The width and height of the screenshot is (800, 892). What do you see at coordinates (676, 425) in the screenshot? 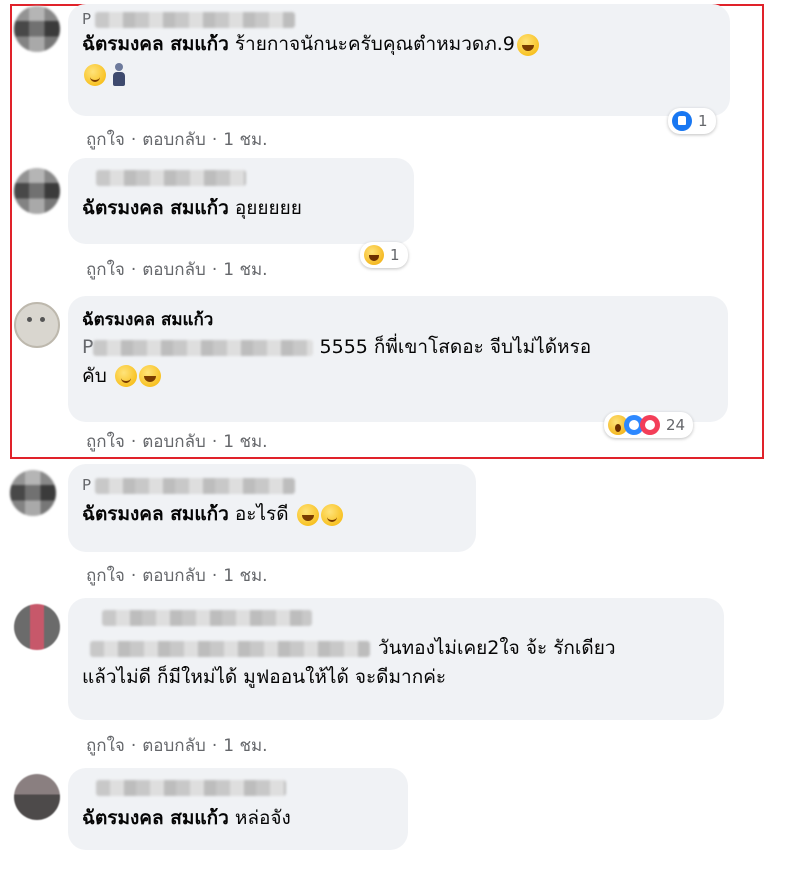
I see `reaction-count: 24` at bounding box center [676, 425].